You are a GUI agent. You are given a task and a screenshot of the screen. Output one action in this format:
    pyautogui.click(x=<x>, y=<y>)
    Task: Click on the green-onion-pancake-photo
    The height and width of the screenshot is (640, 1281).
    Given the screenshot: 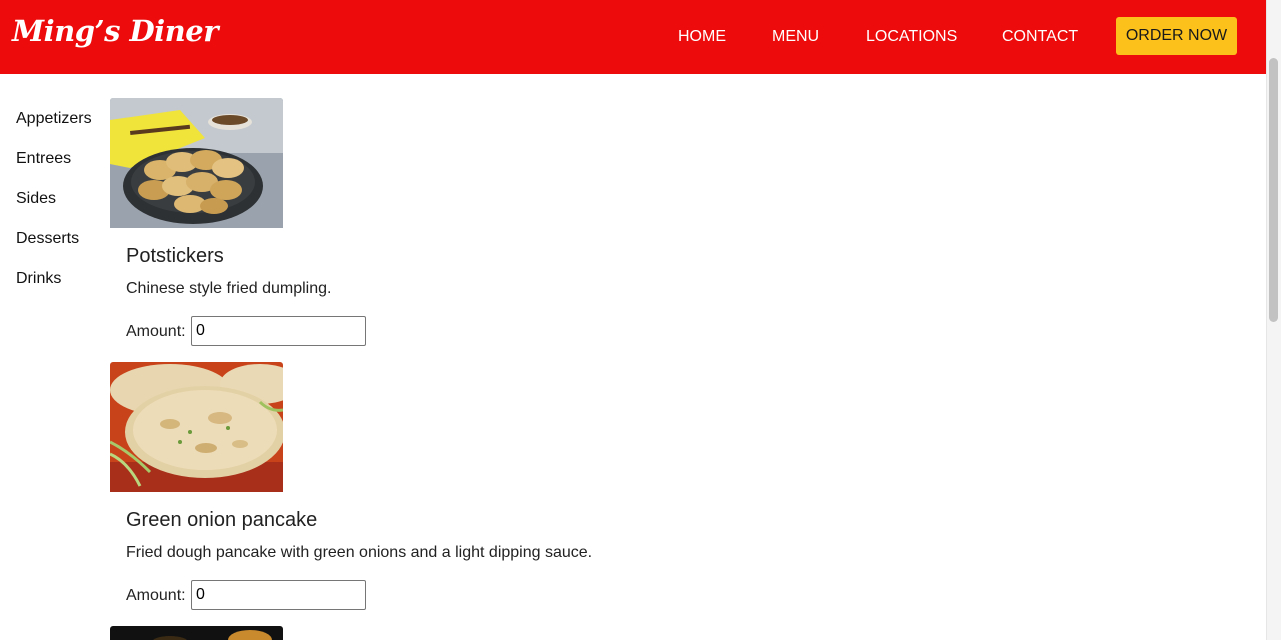 What is the action you would take?
    pyautogui.click(x=196, y=427)
    